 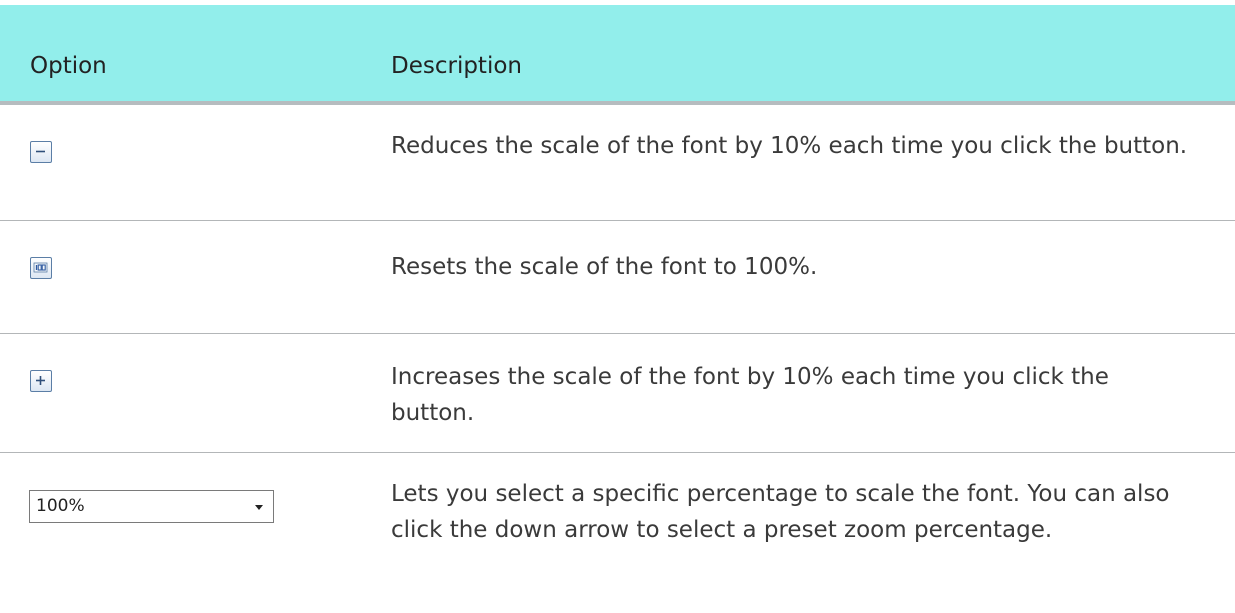 What do you see at coordinates (41, 381) in the screenshot?
I see `zoom-in-icon` at bounding box center [41, 381].